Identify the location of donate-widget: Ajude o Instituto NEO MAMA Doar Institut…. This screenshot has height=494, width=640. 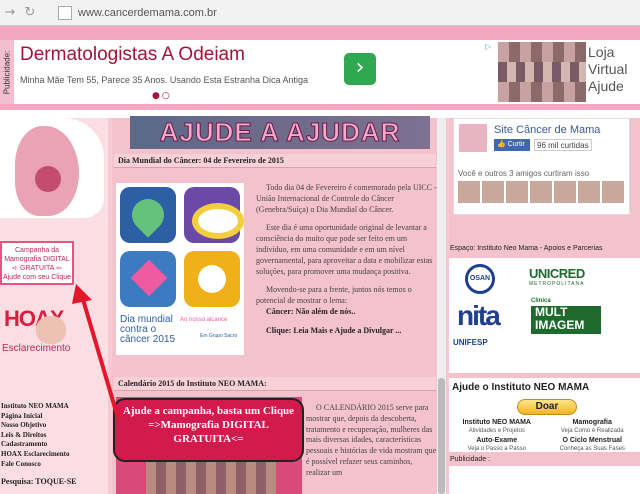
(544, 415).